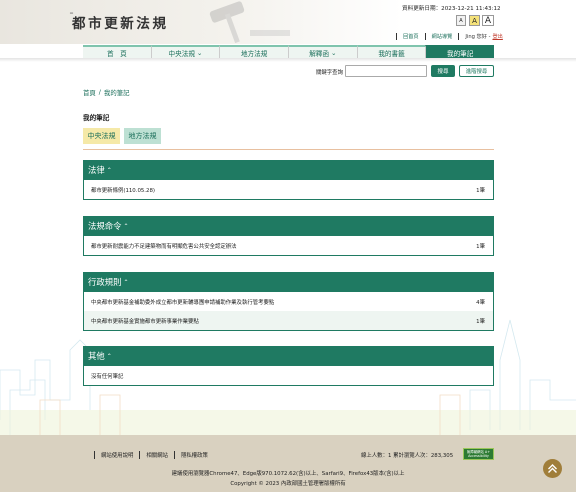  I want to click on footer-links: 網站使用說明 相關網站 隱私權政策, so click(148, 455).